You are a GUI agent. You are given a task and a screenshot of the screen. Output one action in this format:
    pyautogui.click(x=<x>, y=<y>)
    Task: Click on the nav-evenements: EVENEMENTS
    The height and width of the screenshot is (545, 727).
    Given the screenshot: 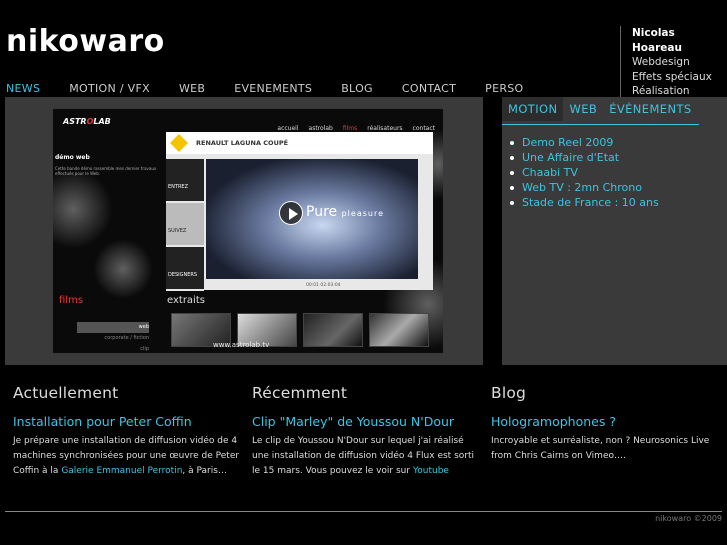 What is the action you would take?
    pyautogui.click(x=273, y=89)
    